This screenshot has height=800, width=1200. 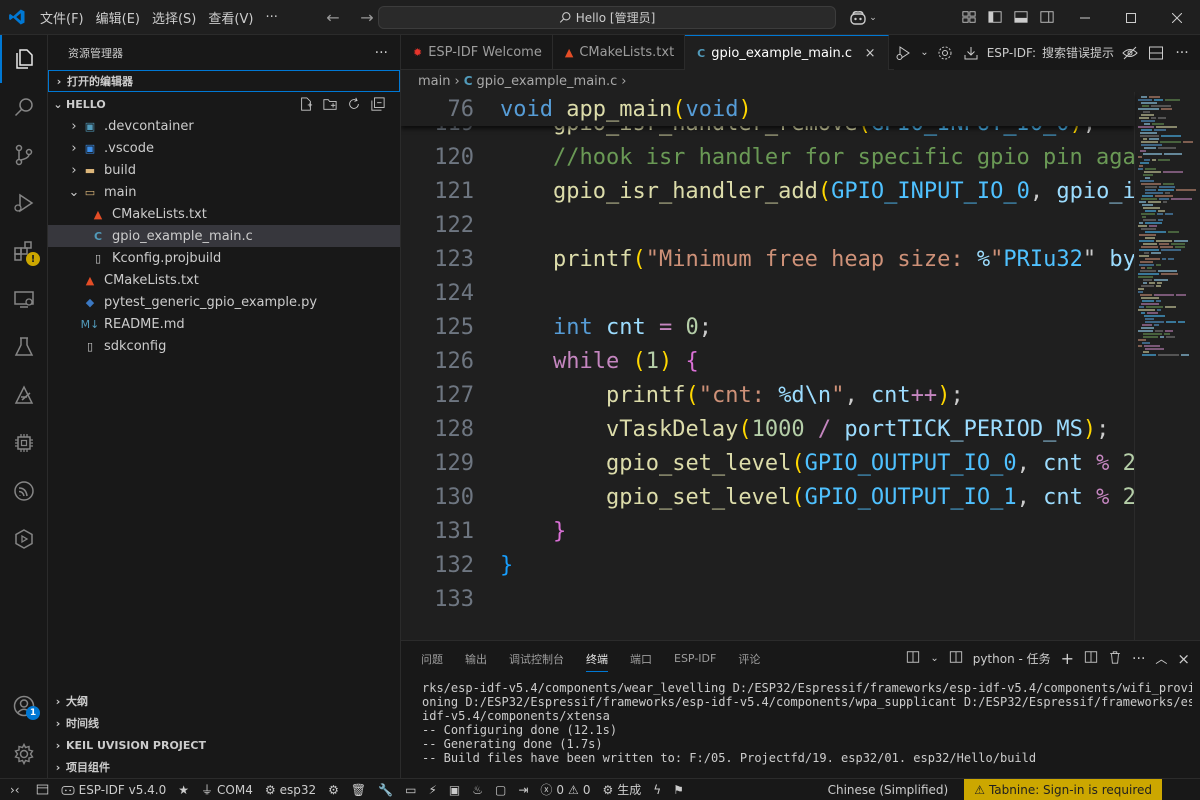 I want to click on account-icon: 1, so click(x=24, y=706).